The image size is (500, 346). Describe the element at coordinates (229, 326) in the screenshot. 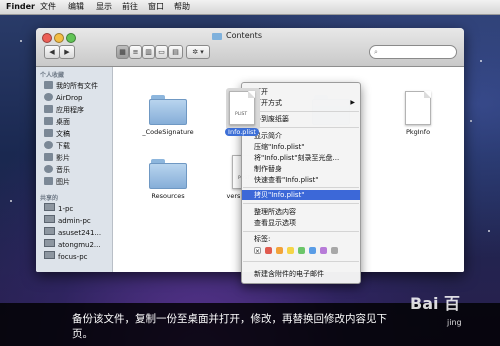

I see `caption-text: 备份该文件，复制一份至桌面并打开，修改，再替换回修改内容见下页。` at that location.